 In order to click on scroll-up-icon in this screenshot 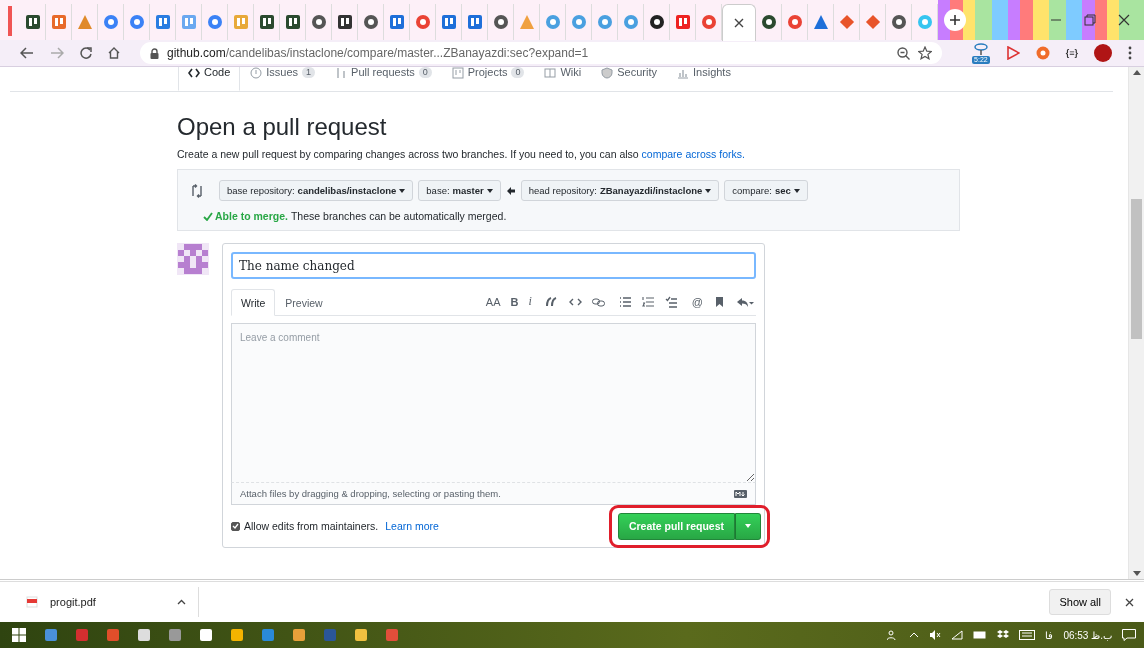, I will do `click(1136, 72)`.